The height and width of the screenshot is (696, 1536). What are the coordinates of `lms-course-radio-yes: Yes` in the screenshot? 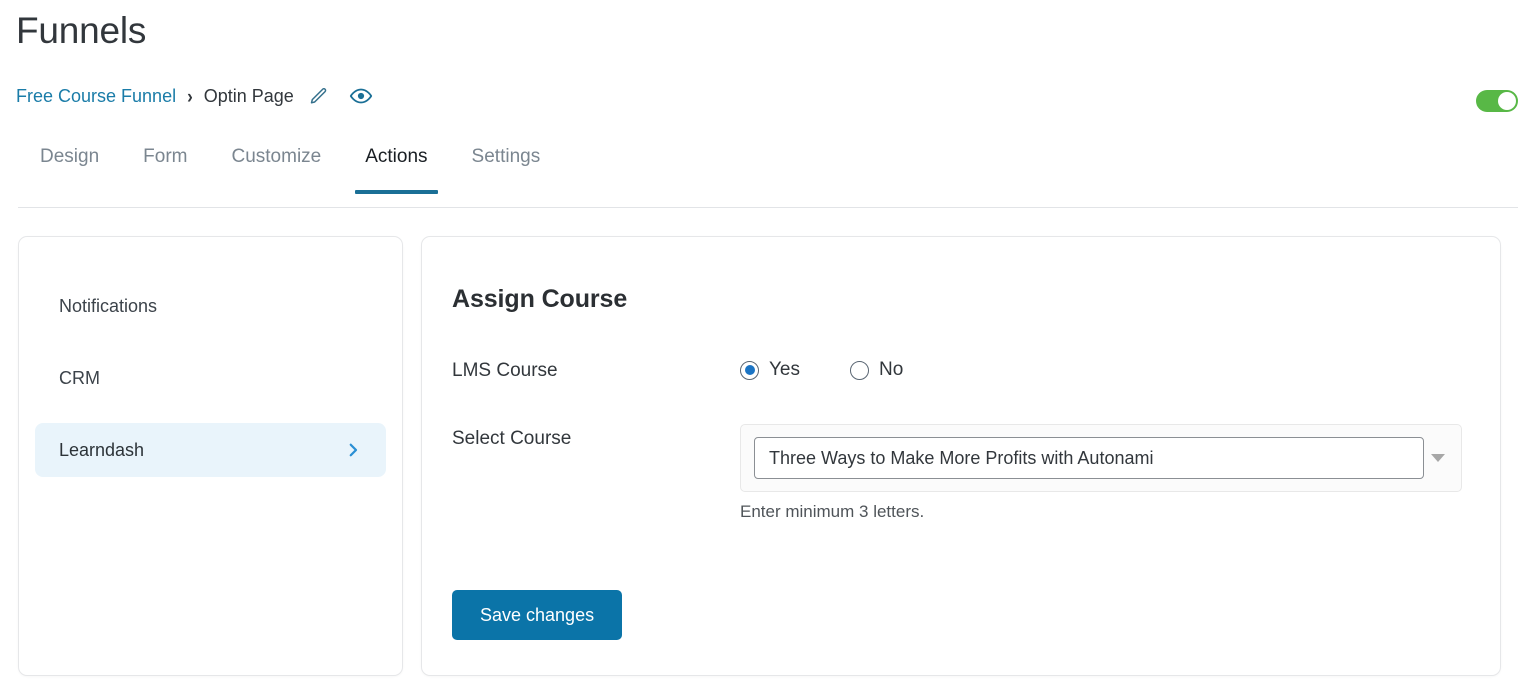 It's located at (770, 370).